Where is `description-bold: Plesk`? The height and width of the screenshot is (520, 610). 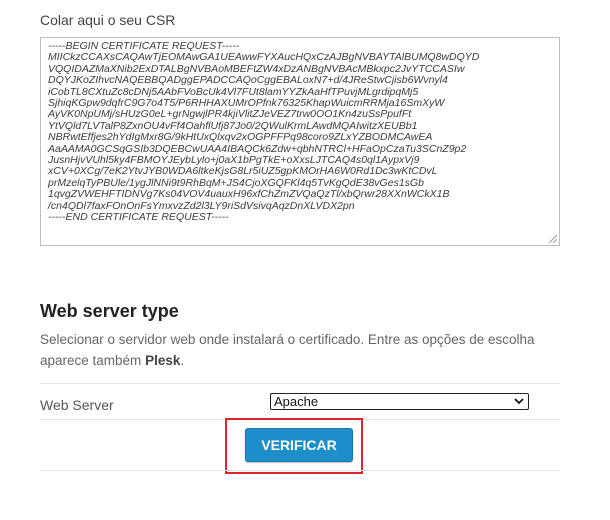 description-bold: Plesk is located at coordinates (163, 360).